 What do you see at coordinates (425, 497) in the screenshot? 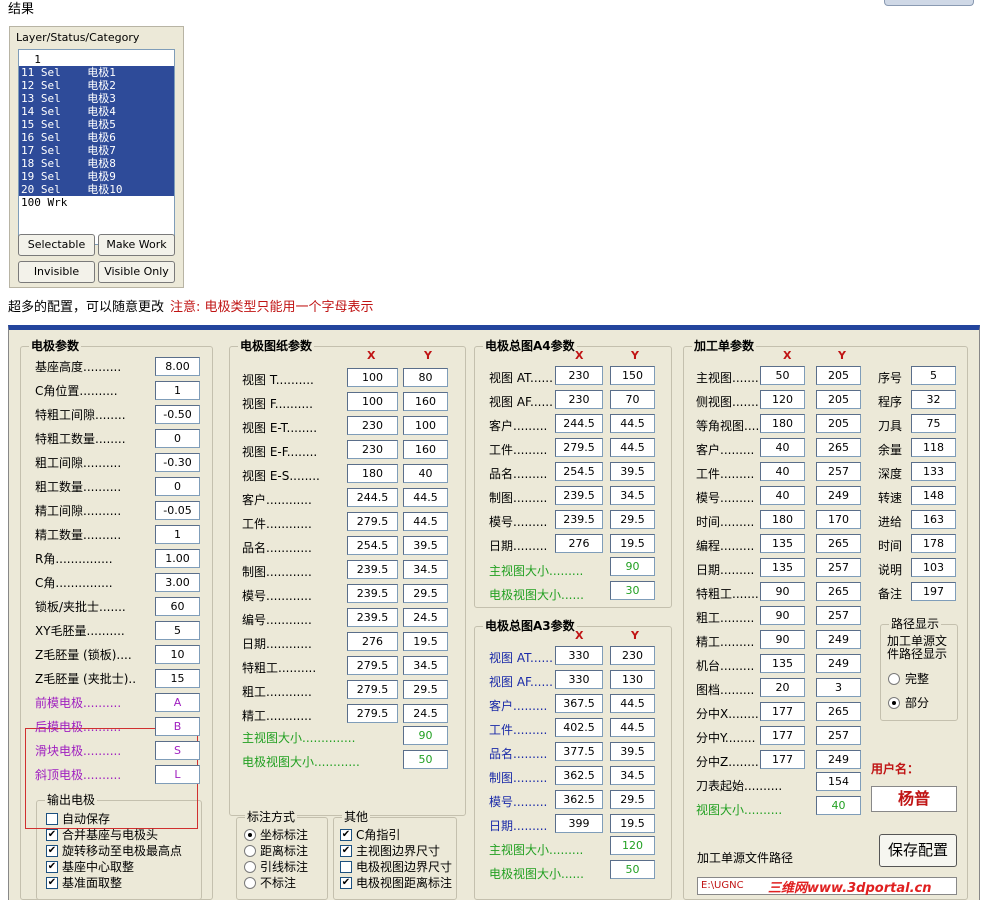
I see `drawing-y-field: 44.5` at bounding box center [425, 497].